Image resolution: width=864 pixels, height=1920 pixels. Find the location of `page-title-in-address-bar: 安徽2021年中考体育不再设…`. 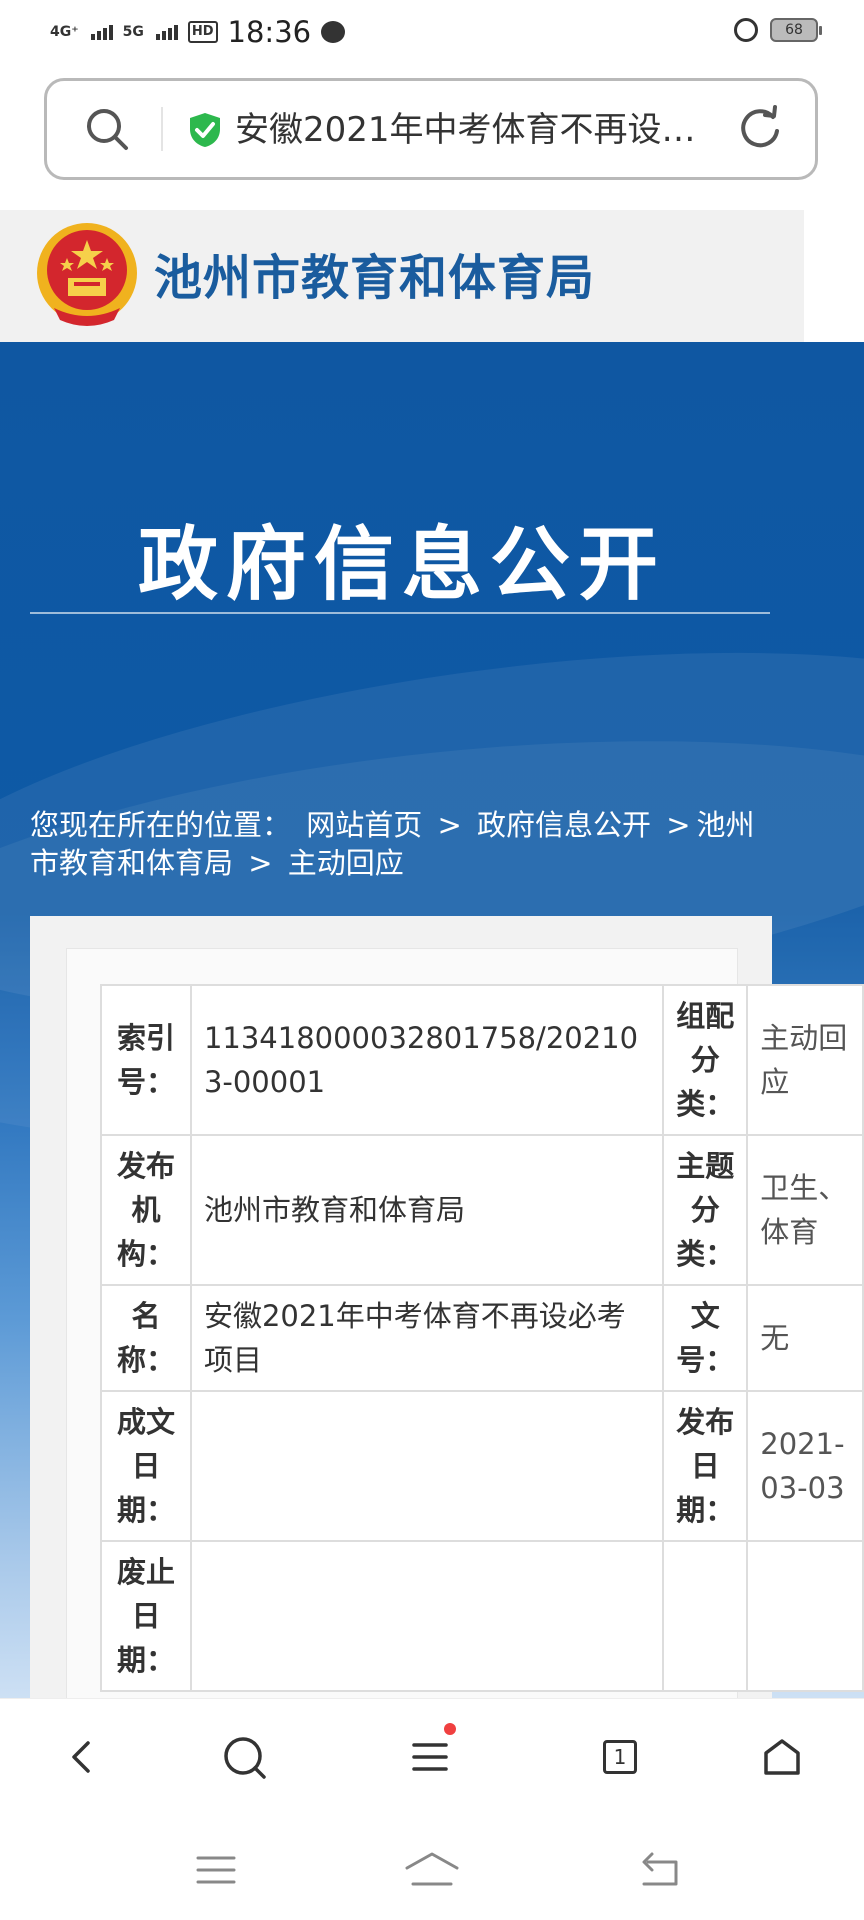

page-title-in-address-bar: 安徽2021年中考体育不再设… is located at coordinates (485, 130).